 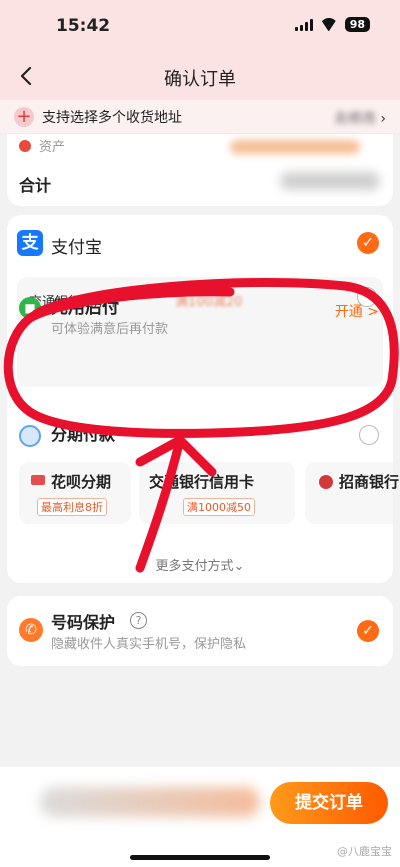 I want to click on navbar: 确认订单, so click(x=200, y=77).